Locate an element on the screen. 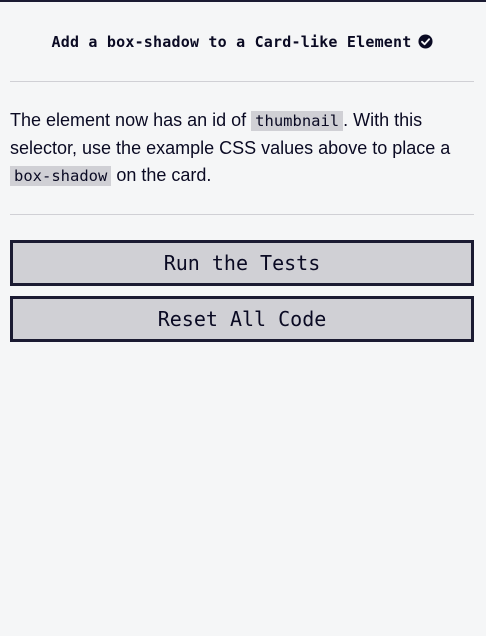 The width and height of the screenshot is (486, 636). inline-code-thumbnail: thumbnail is located at coordinates (297, 121).